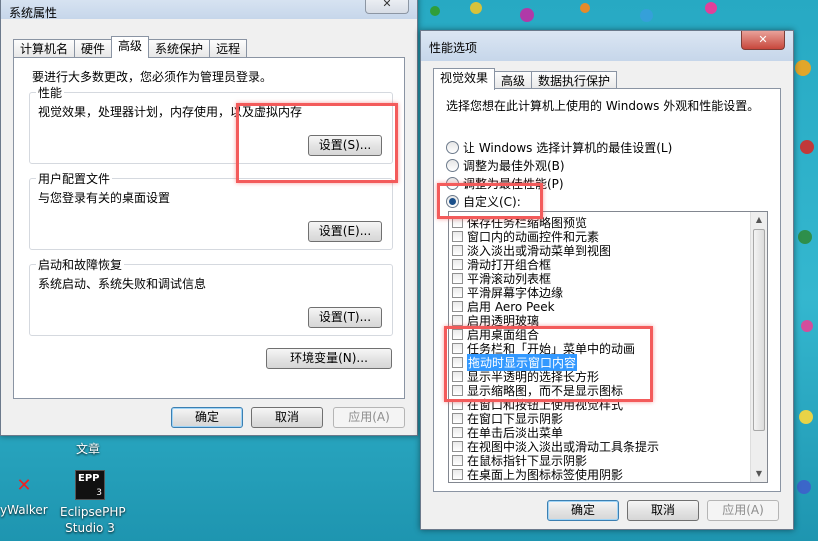 Image resolution: width=818 pixels, height=541 pixels. Describe the element at coordinates (104, 198) in the screenshot. I see `user-profiles-desc: 与您登录有关的桌面设置` at that location.